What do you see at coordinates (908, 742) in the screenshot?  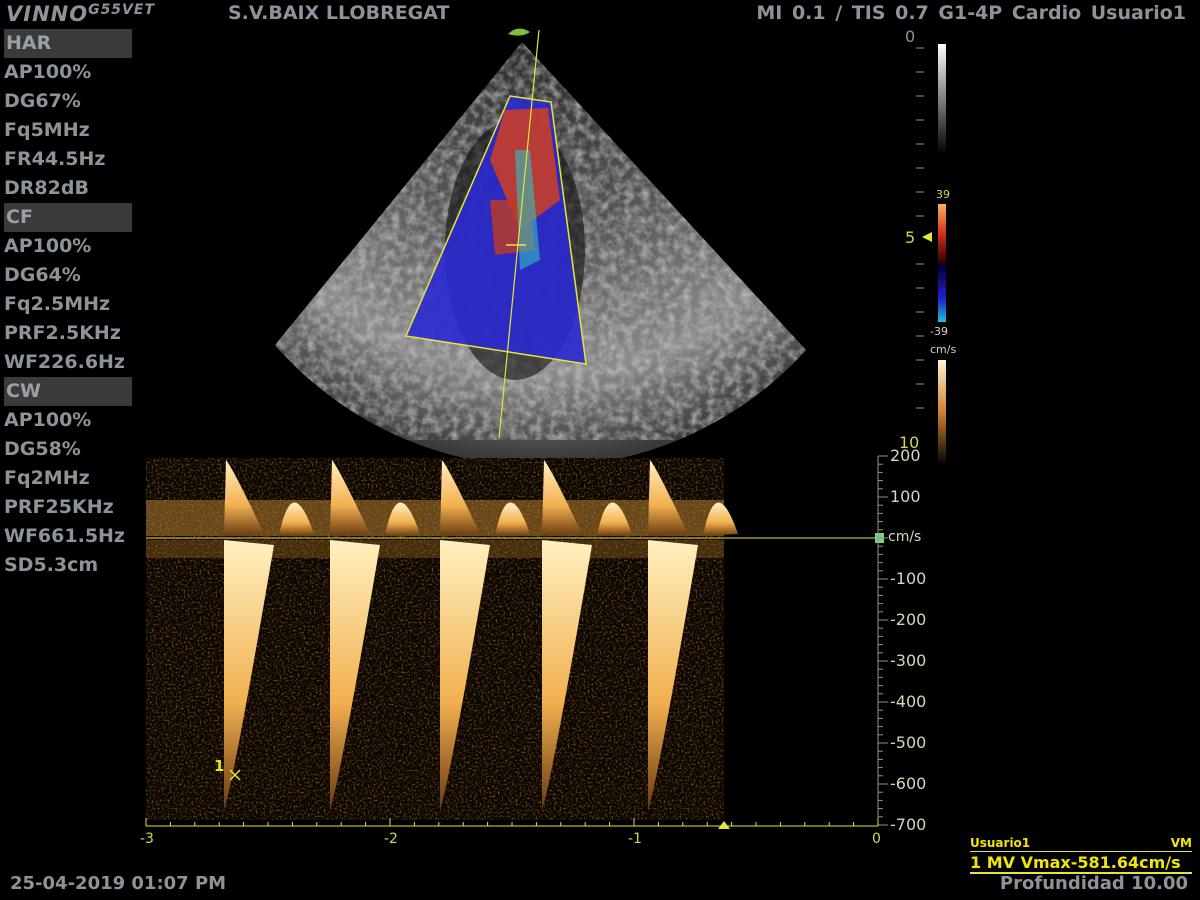 I see `velocity-tick-label: -500` at bounding box center [908, 742].